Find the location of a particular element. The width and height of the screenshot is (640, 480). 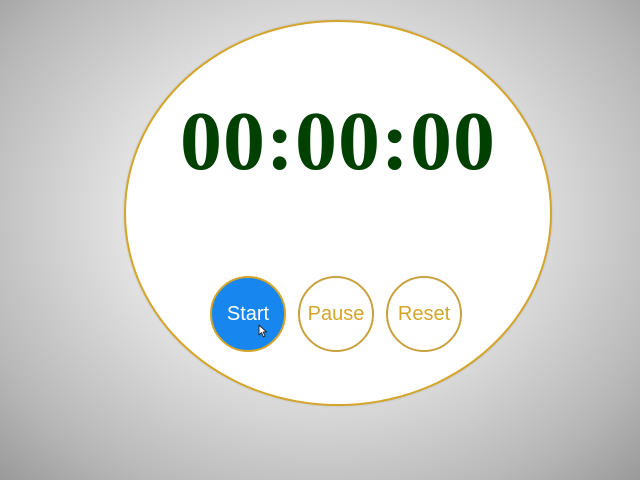

reset-button: Reset is located at coordinates (424, 314).